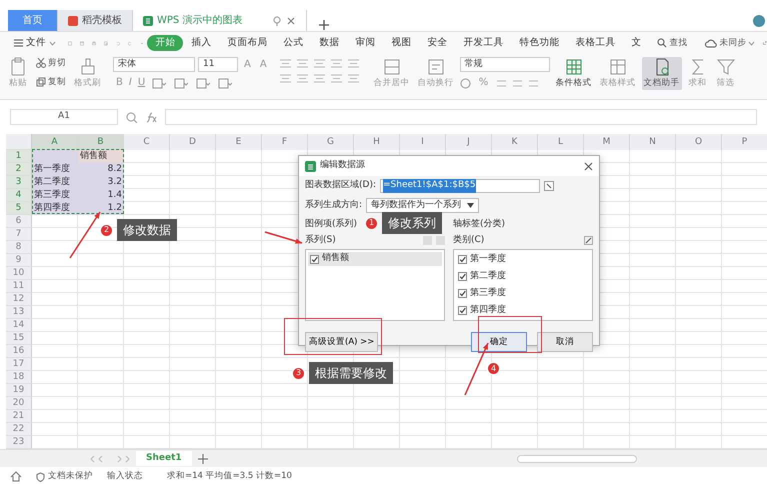 The height and width of the screenshot is (488, 767). What do you see at coordinates (277, 21) in the screenshot?
I see `pin-icon` at bounding box center [277, 21].